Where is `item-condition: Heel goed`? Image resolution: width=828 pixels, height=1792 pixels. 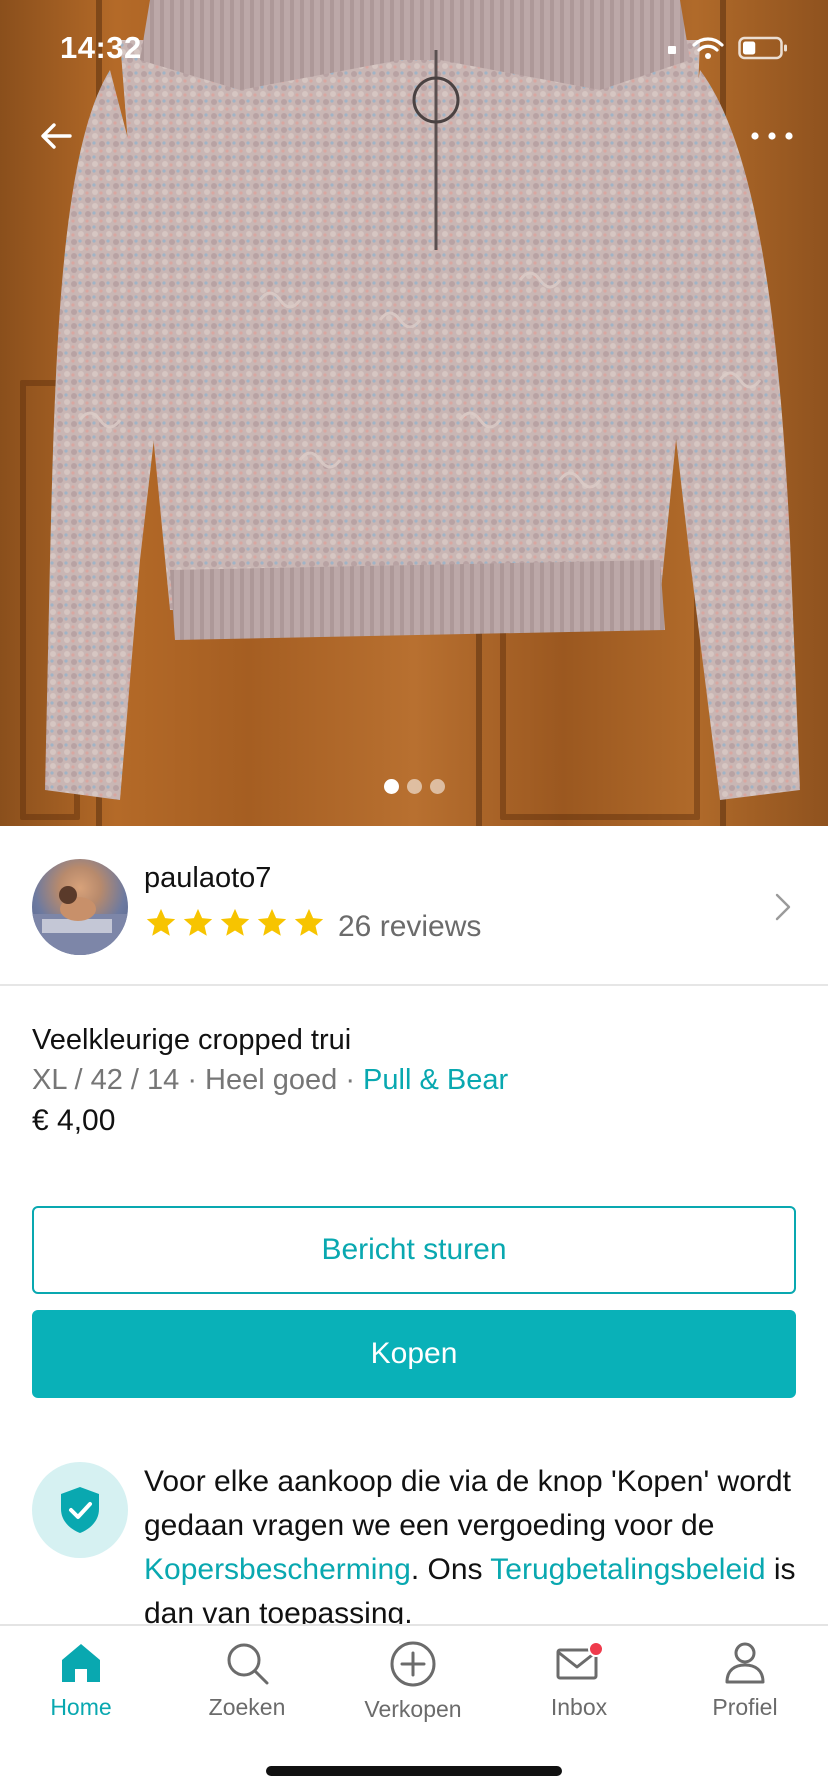 item-condition: Heel goed is located at coordinates (271, 1080).